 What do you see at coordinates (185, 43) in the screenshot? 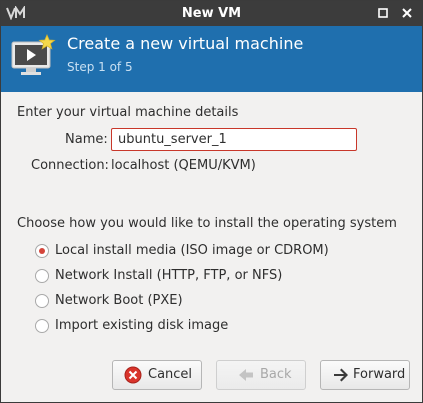
I see `wizard-title: Create a new virtual machine` at bounding box center [185, 43].